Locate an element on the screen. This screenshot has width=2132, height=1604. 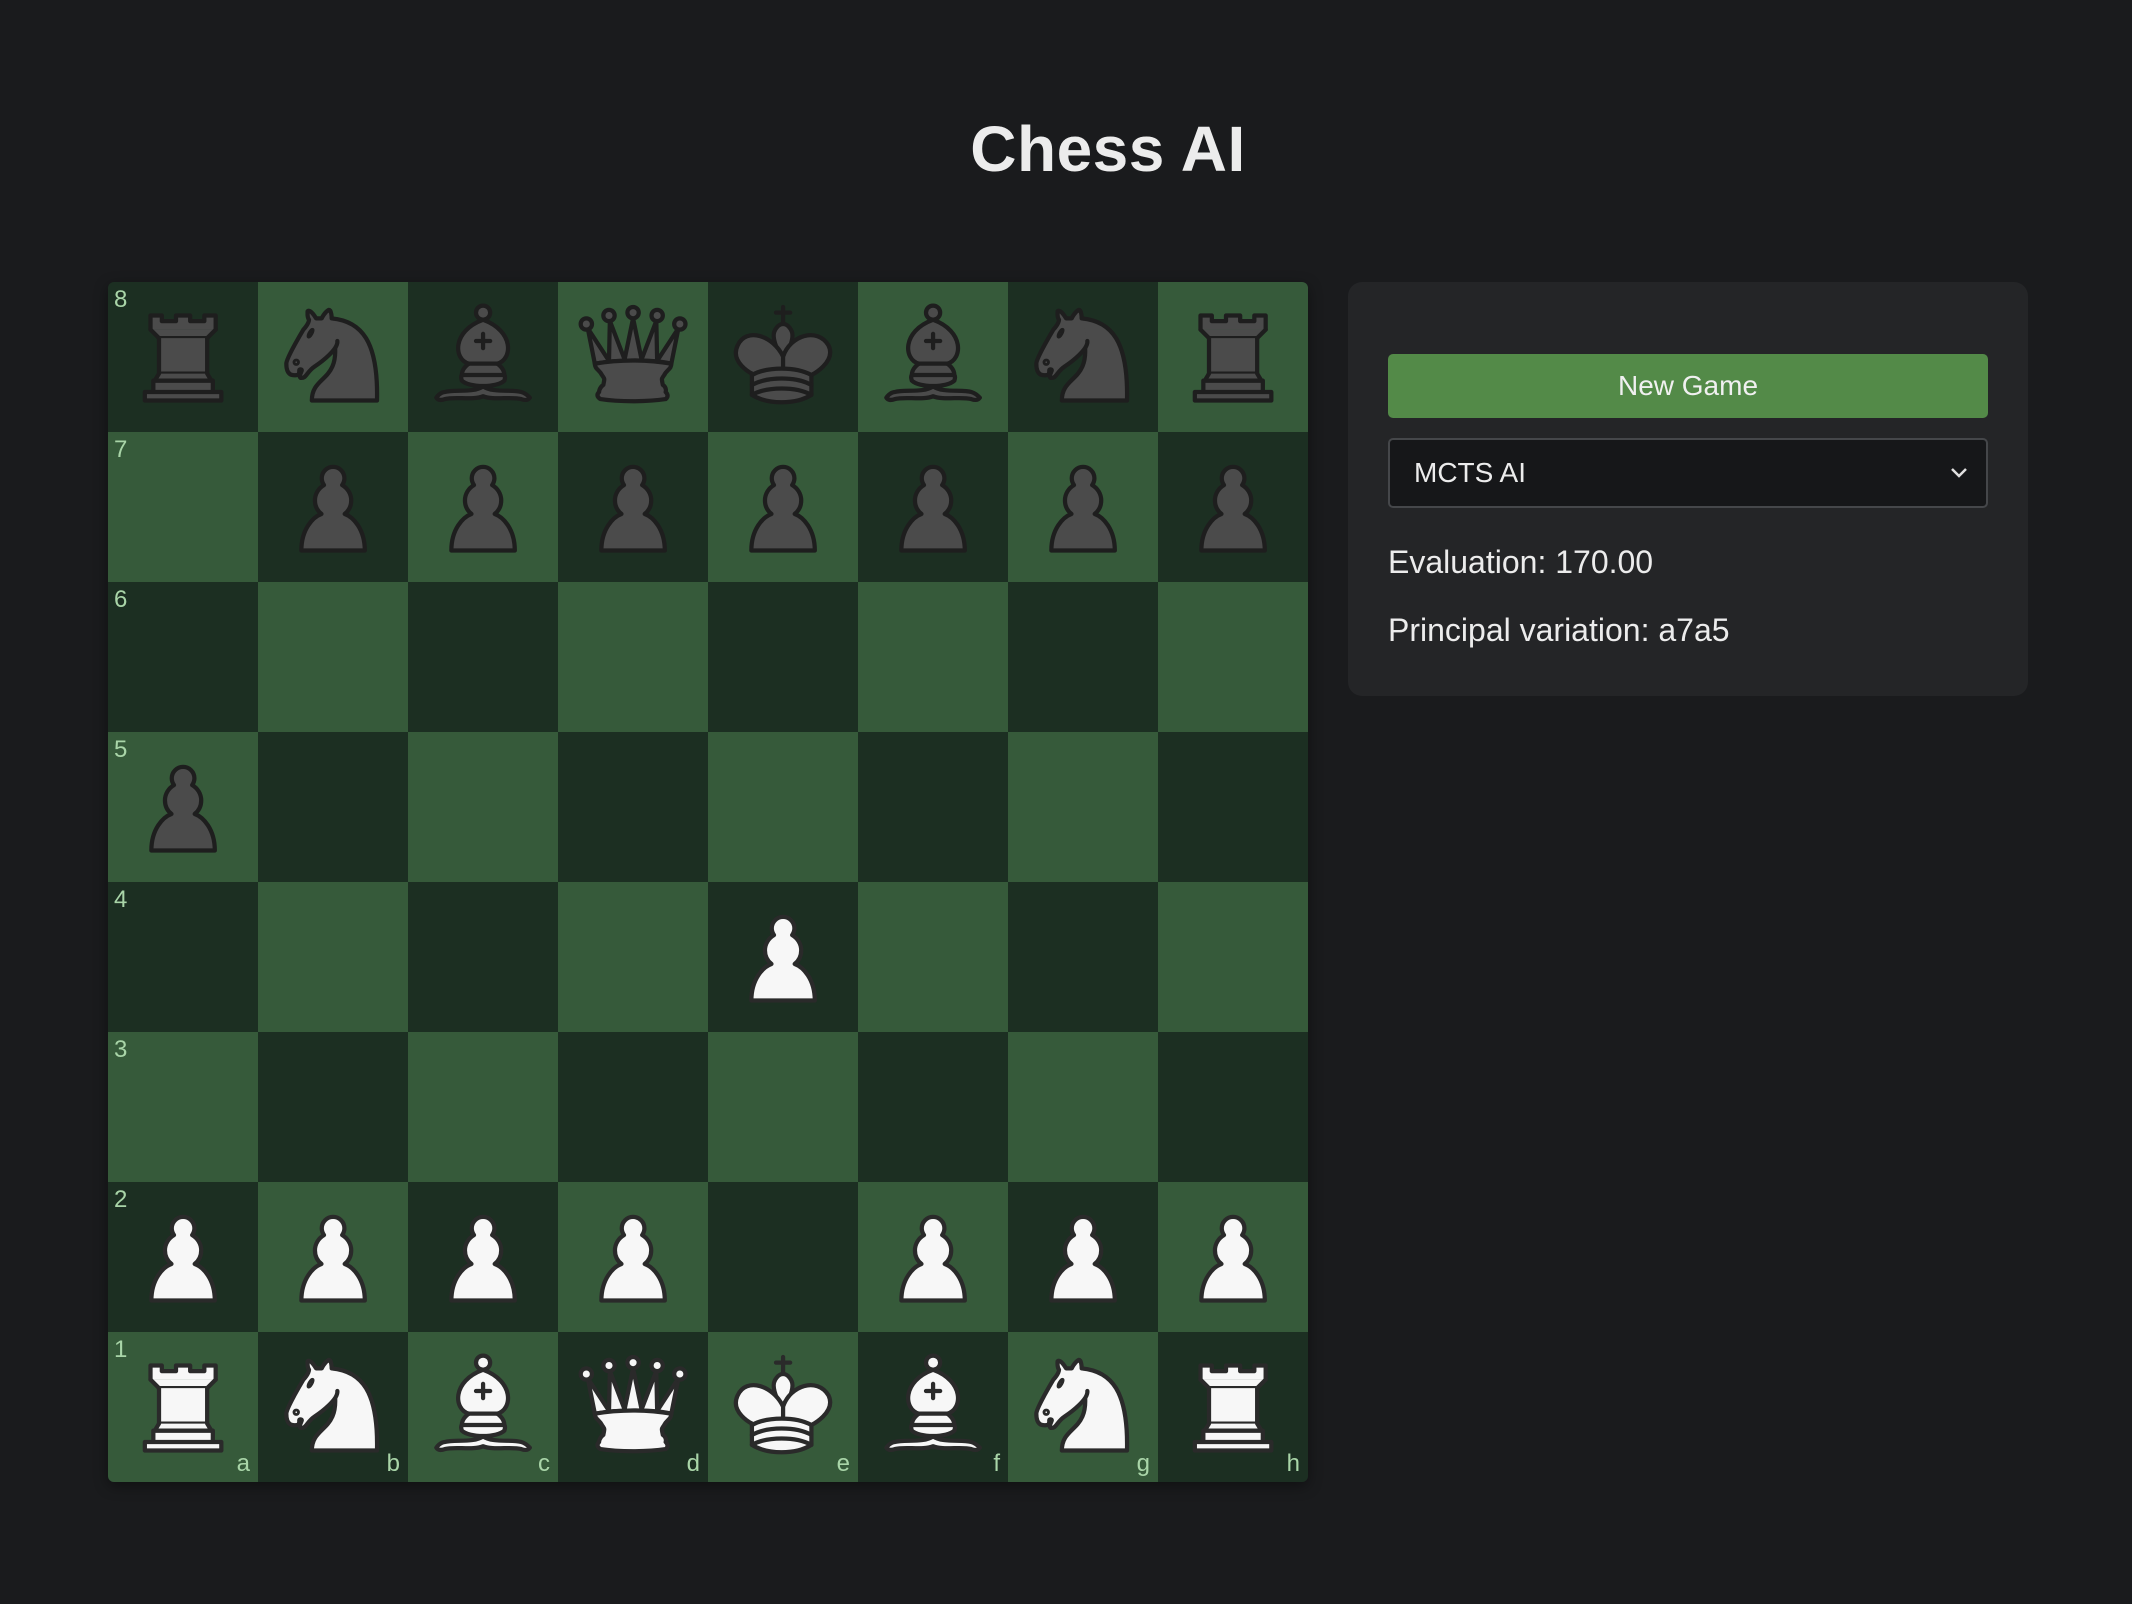
square-e6 is located at coordinates (783, 657).